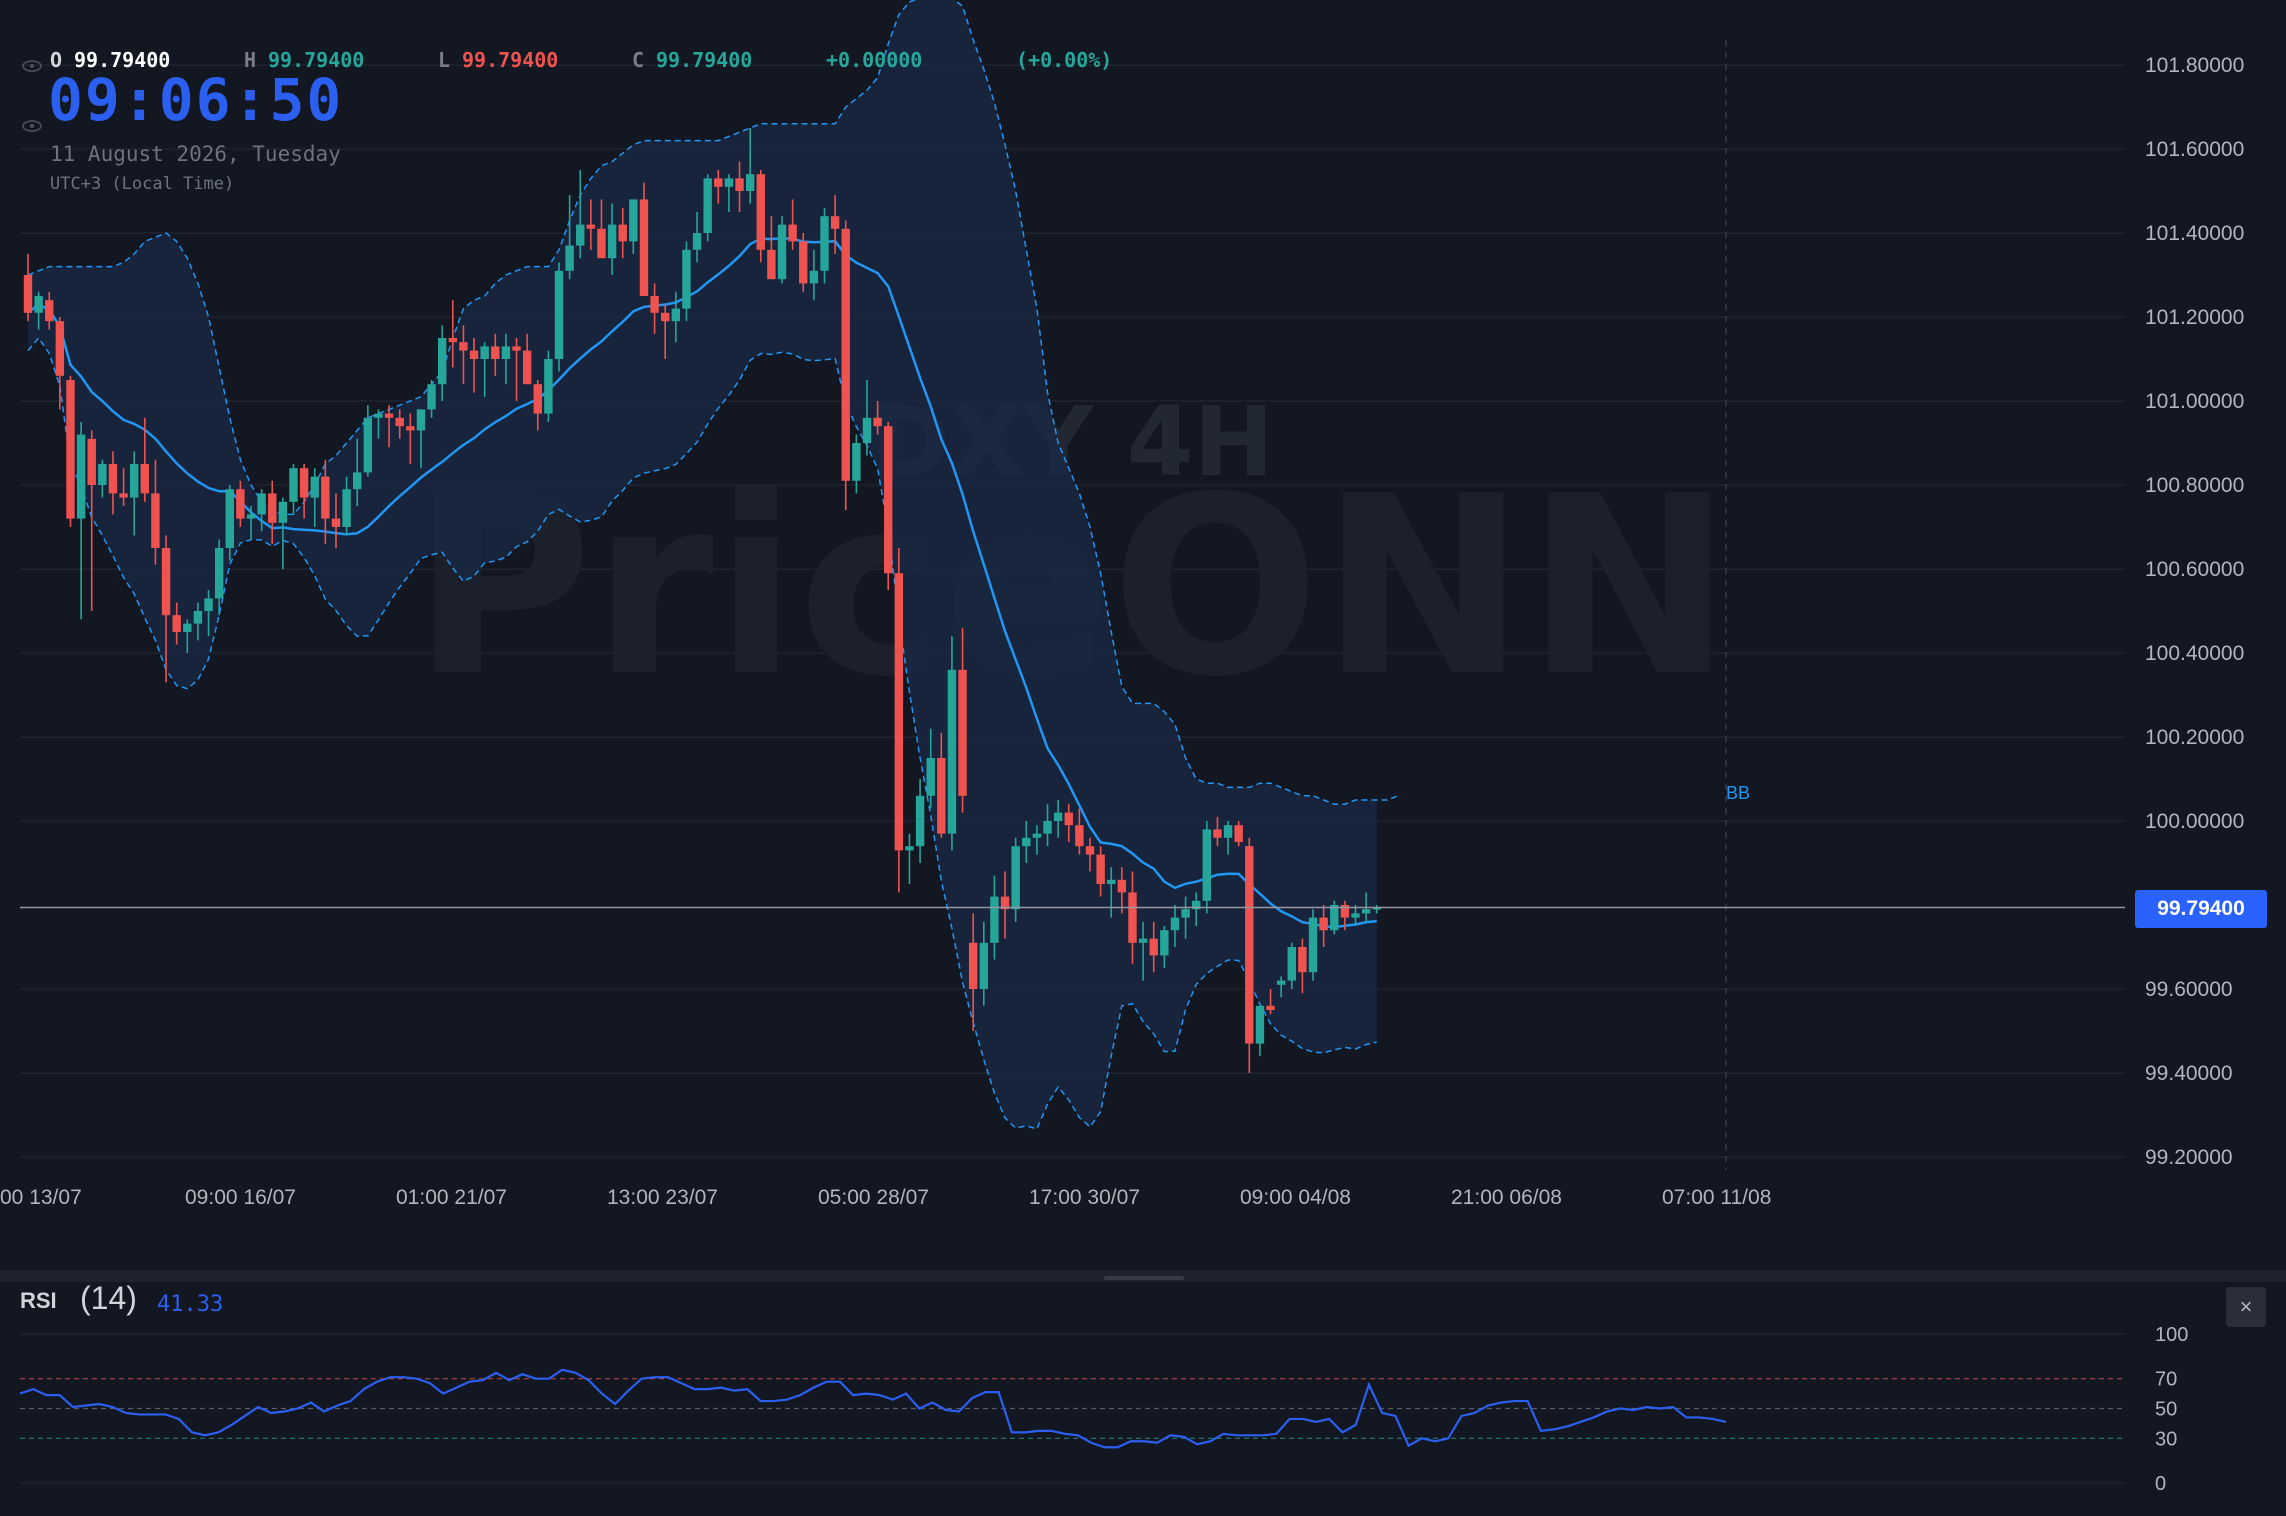 Image resolution: width=2286 pixels, height=1516 pixels. What do you see at coordinates (195, 154) in the screenshot?
I see `clock-date: 11 August 2026, Tuesday` at bounding box center [195, 154].